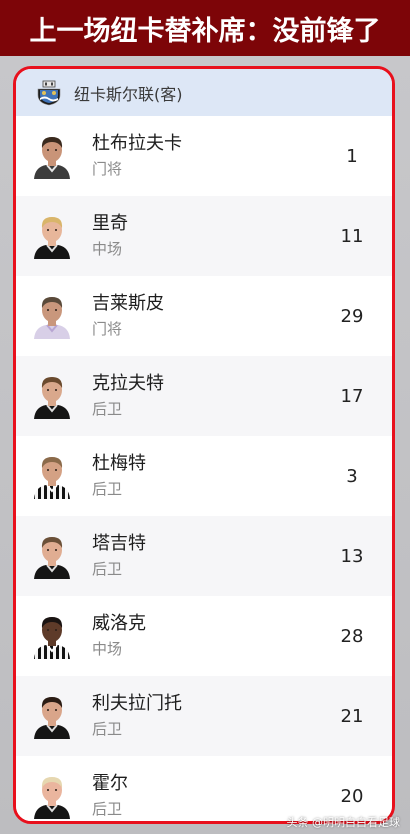 The width and height of the screenshot is (410, 834). What do you see at coordinates (352, 556) in the screenshot?
I see `shirt-number: 13` at bounding box center [352, 556].